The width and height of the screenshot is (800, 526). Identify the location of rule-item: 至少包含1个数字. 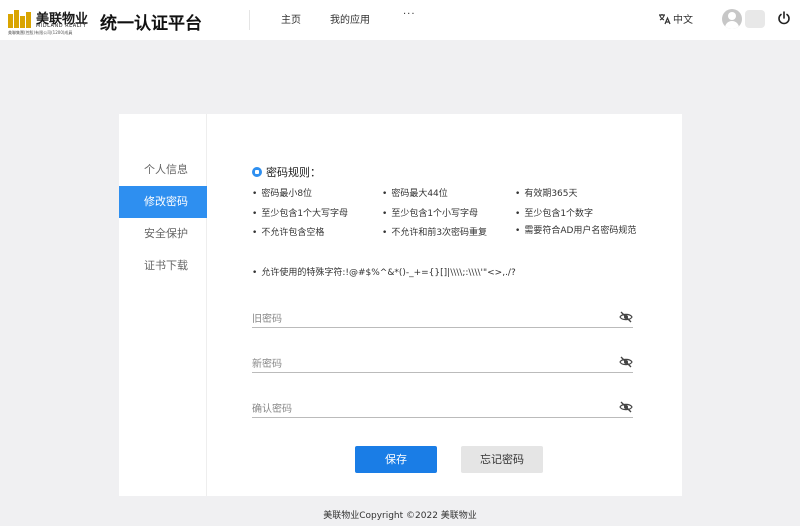
(554, 212).